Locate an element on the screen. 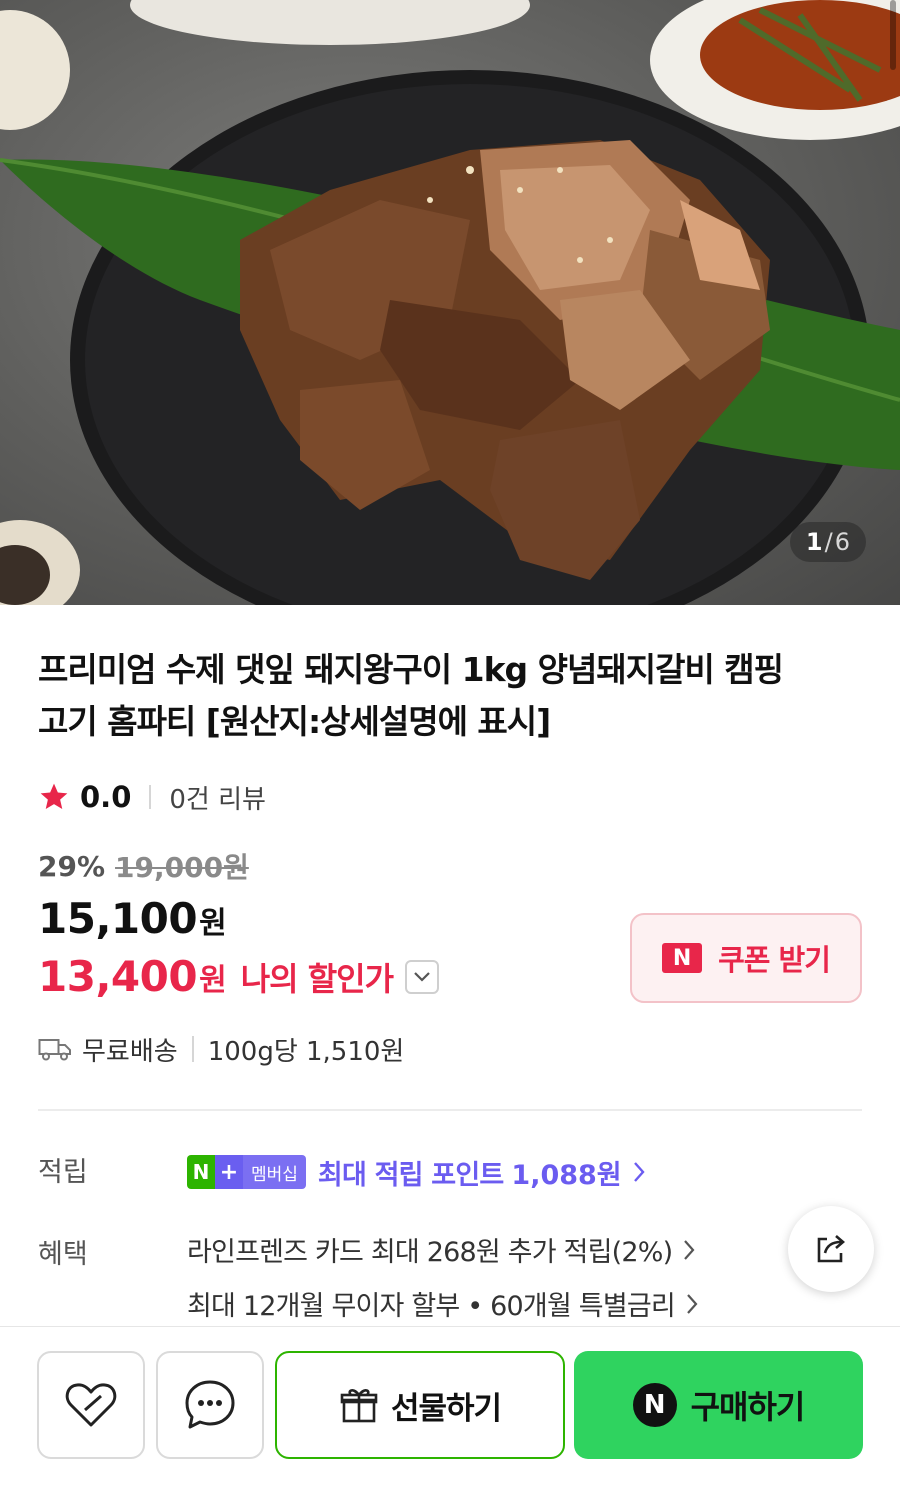  sale-price: 15,100 is located at coordinates (118, 918).